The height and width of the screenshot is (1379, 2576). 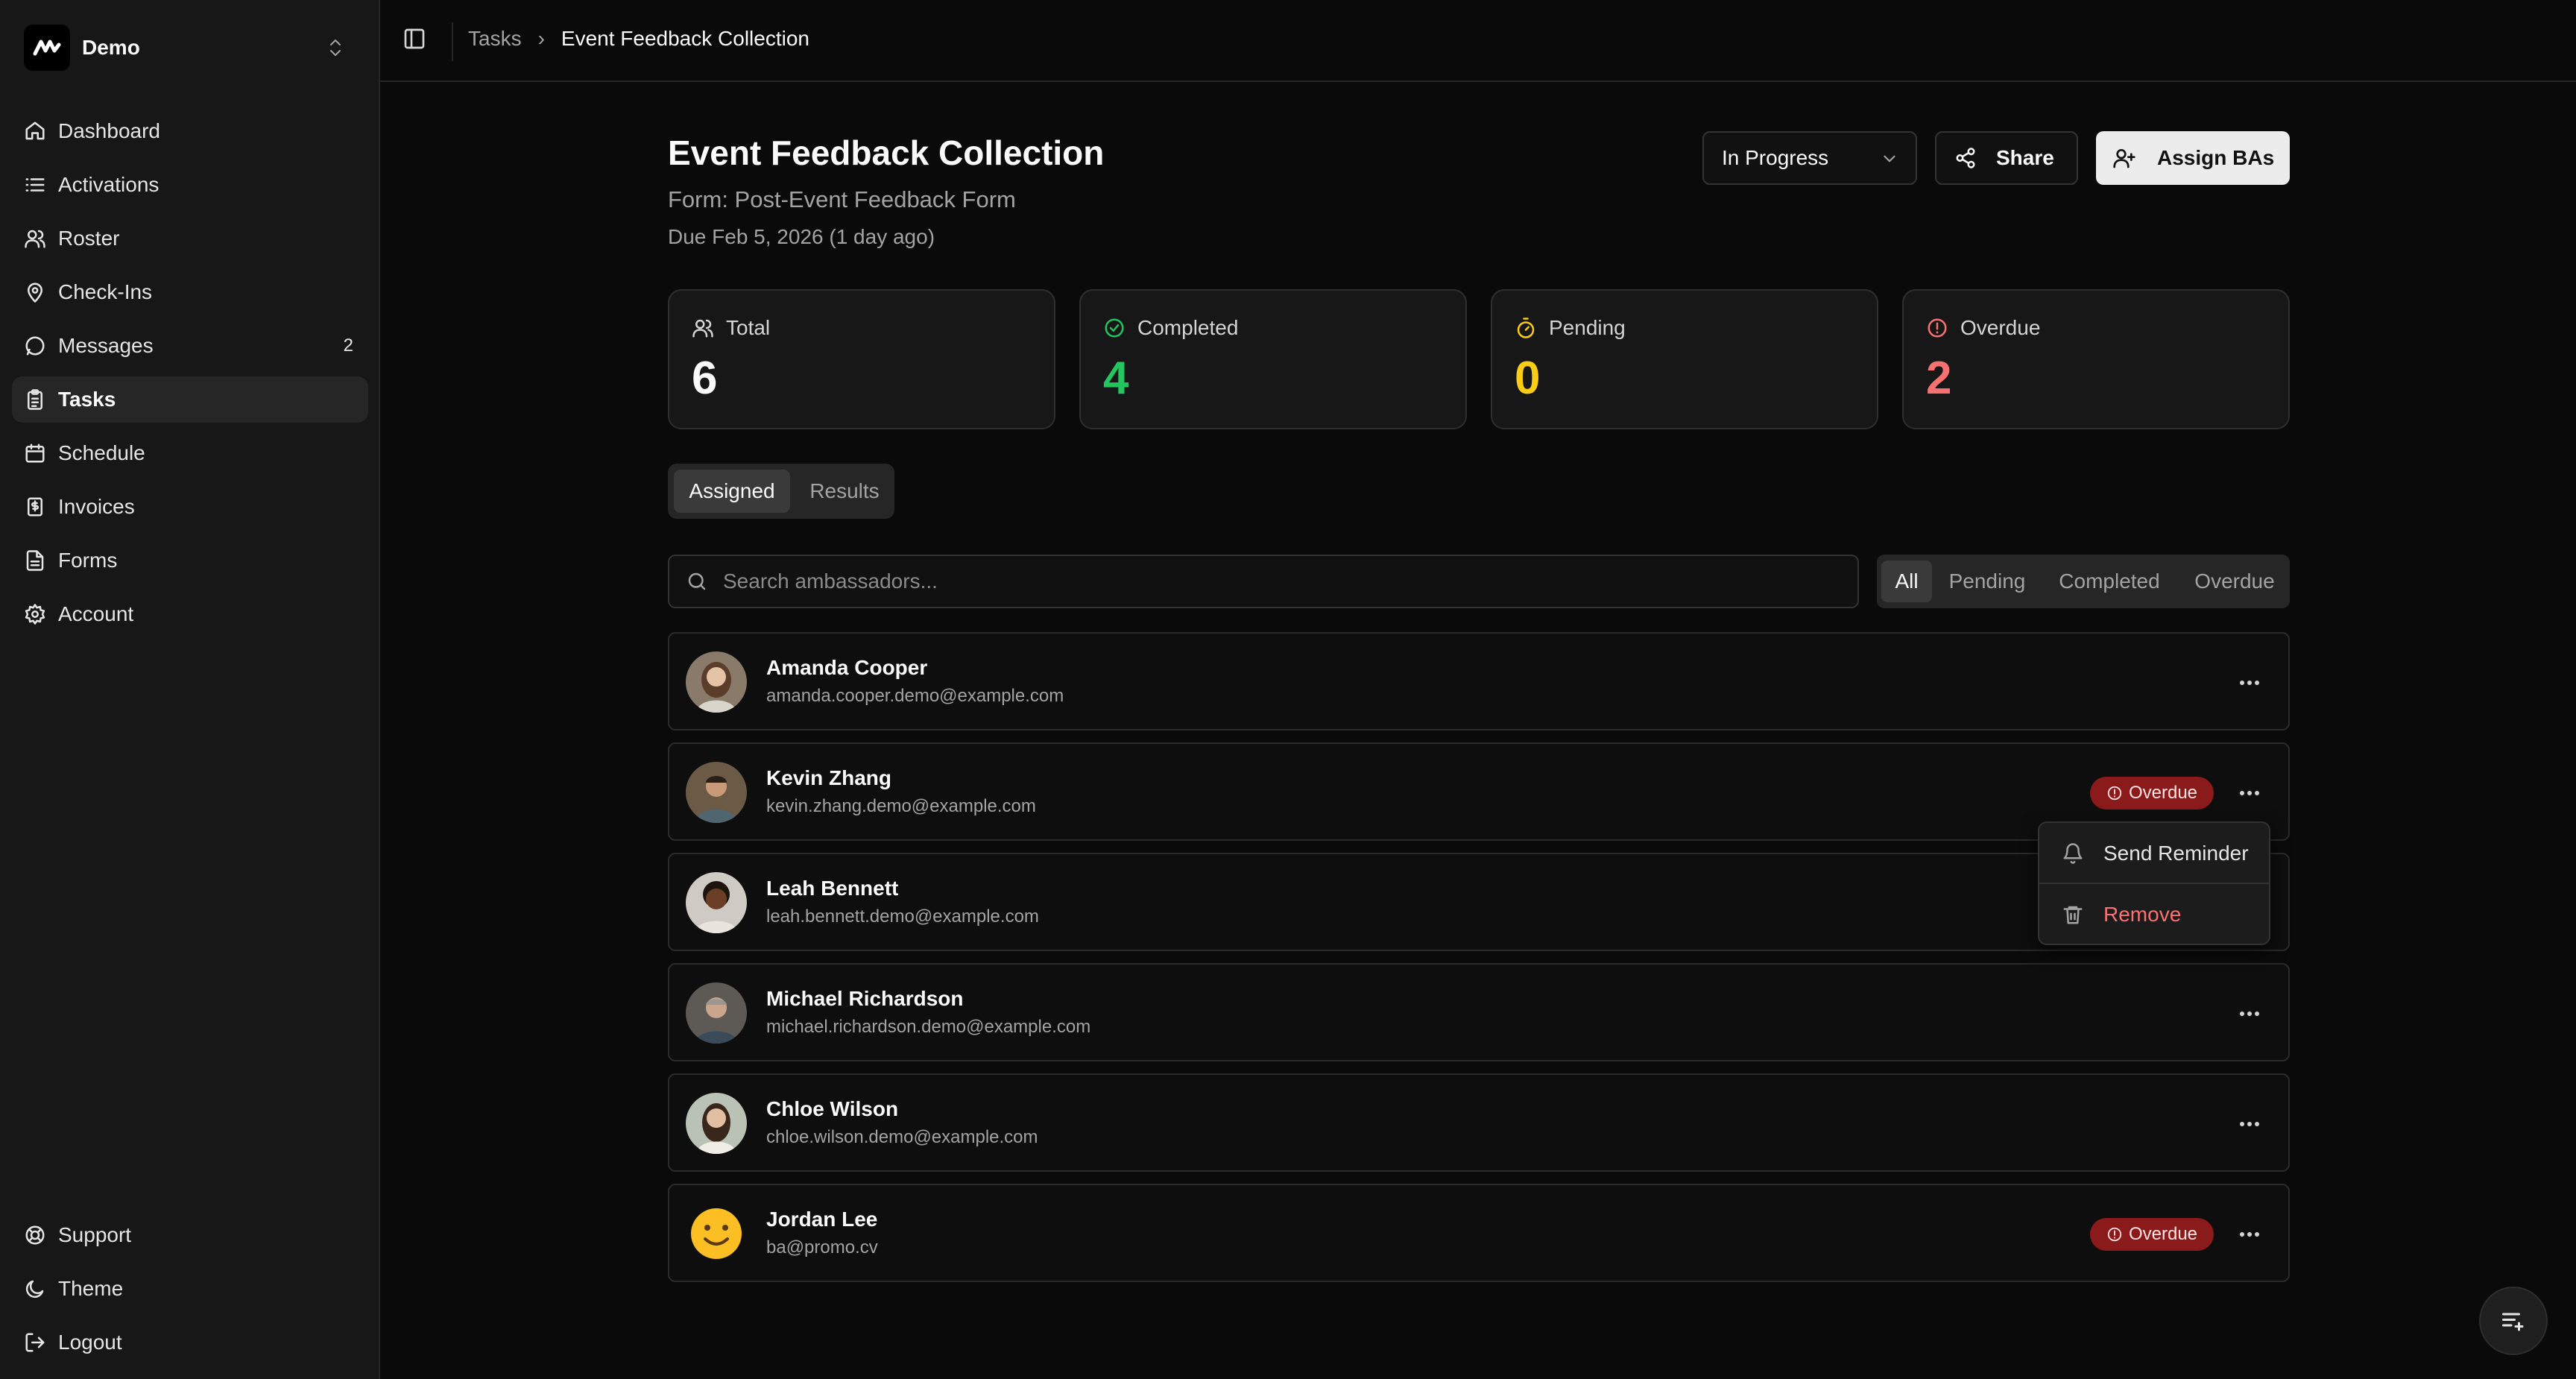 I want to click on filter-pending: Pending, so click(x=1987, y=581).